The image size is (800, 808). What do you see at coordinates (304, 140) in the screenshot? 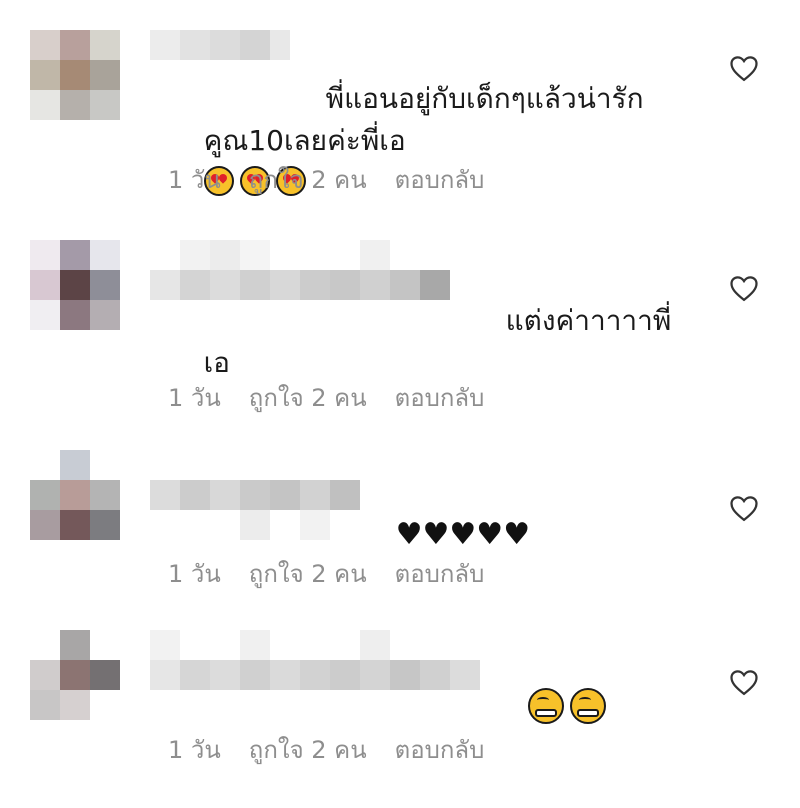
I see `comment-text-line2: คูณ10เลยค่ะพี่เอ` at bounding box center [304, 140].